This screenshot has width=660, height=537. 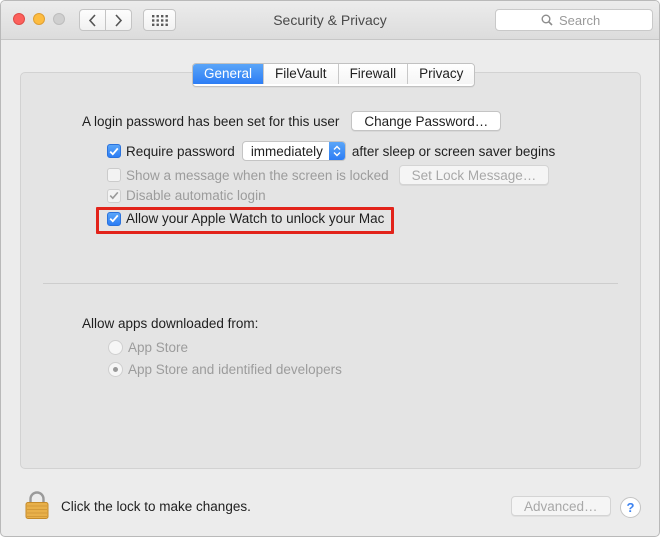 I want to click on title-bar: Security & Privacy, so click(x=330, y=20).